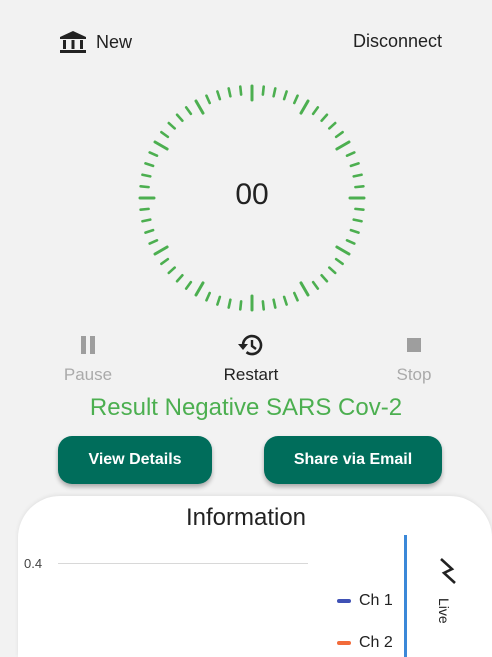  What do you see at coordinates (353, 460) in the screenshot?
I see `share-email-button: Share via Email` at bounding box center [353, 460].